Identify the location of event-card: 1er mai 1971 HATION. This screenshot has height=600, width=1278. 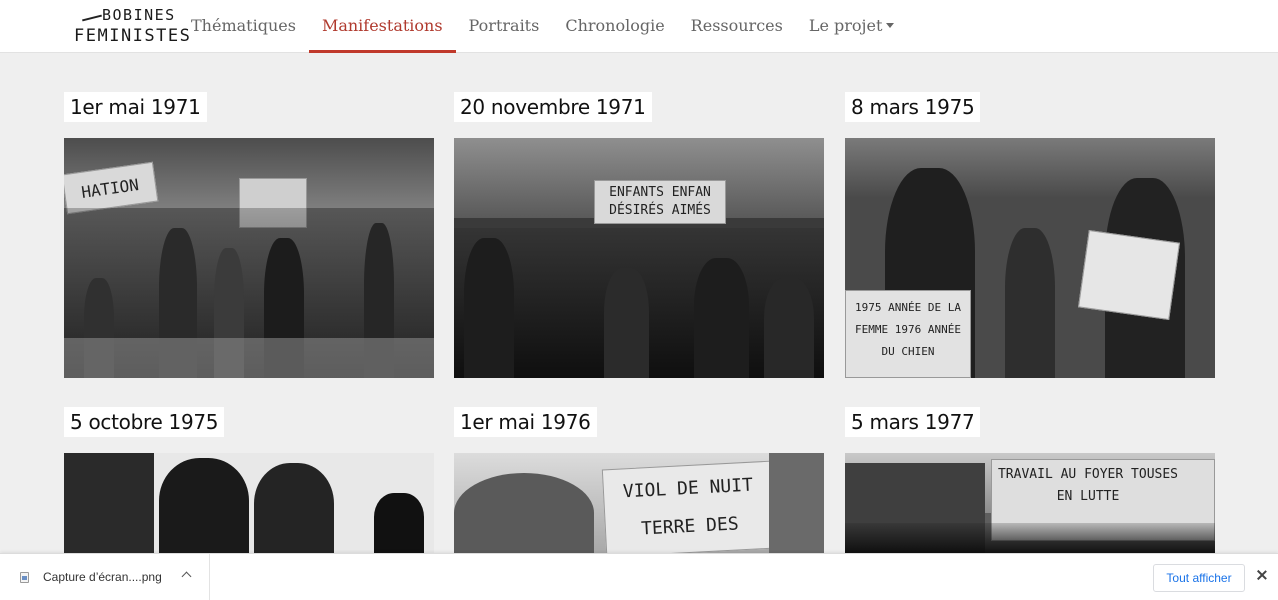
(249, 235).